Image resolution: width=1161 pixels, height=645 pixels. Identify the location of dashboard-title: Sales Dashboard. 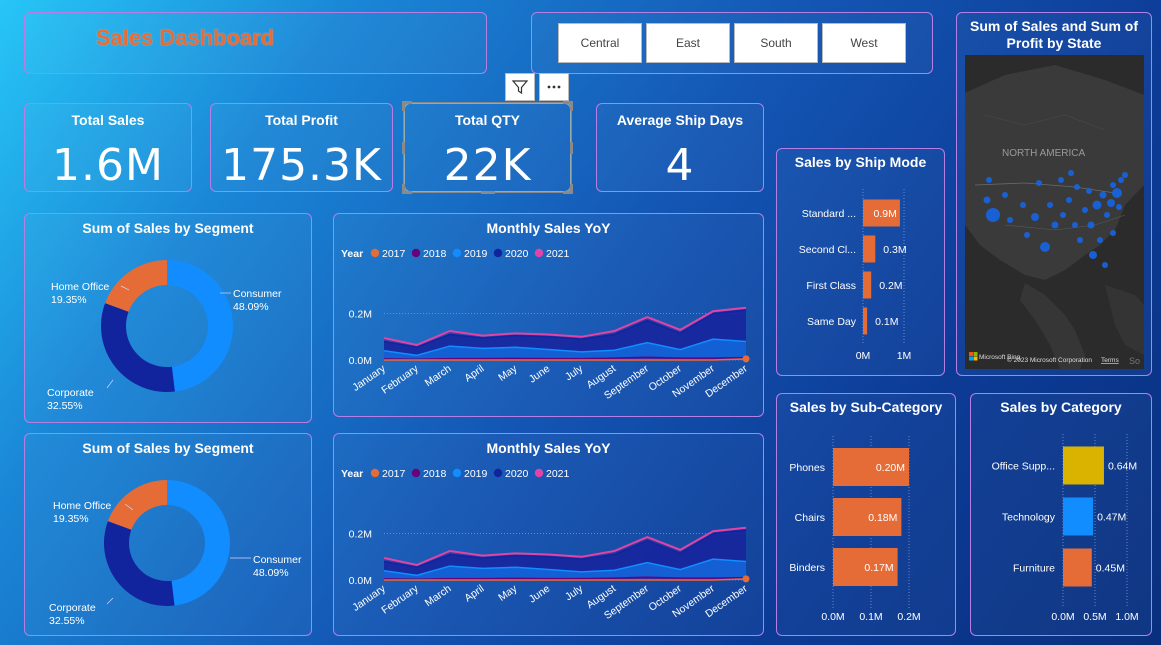
(185, 37).